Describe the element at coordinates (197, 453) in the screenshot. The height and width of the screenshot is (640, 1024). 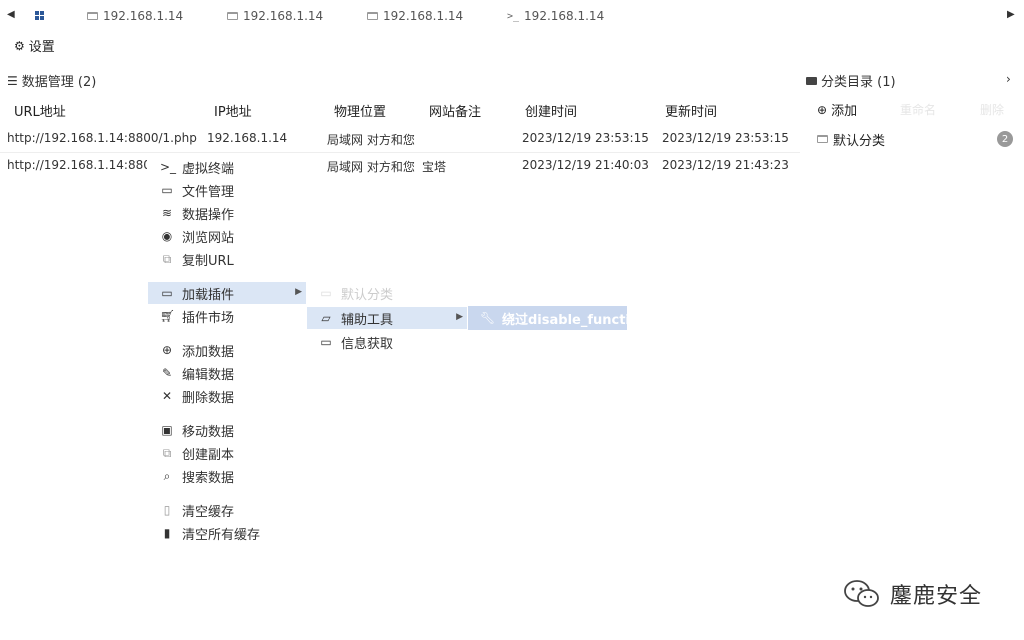
I see `menu-create-copy: ⧉ 创建副本` at that location.